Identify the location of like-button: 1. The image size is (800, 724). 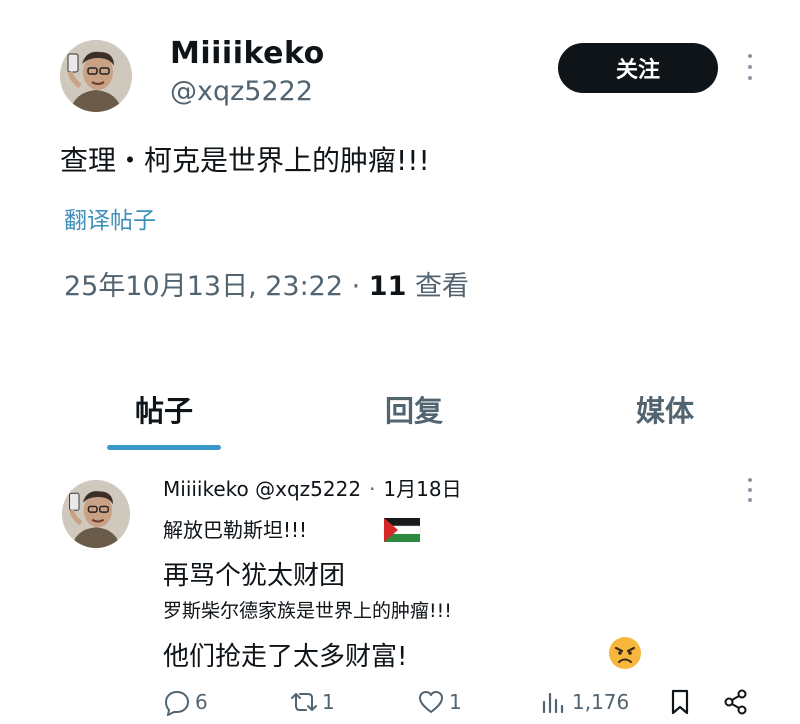
(439, 702).